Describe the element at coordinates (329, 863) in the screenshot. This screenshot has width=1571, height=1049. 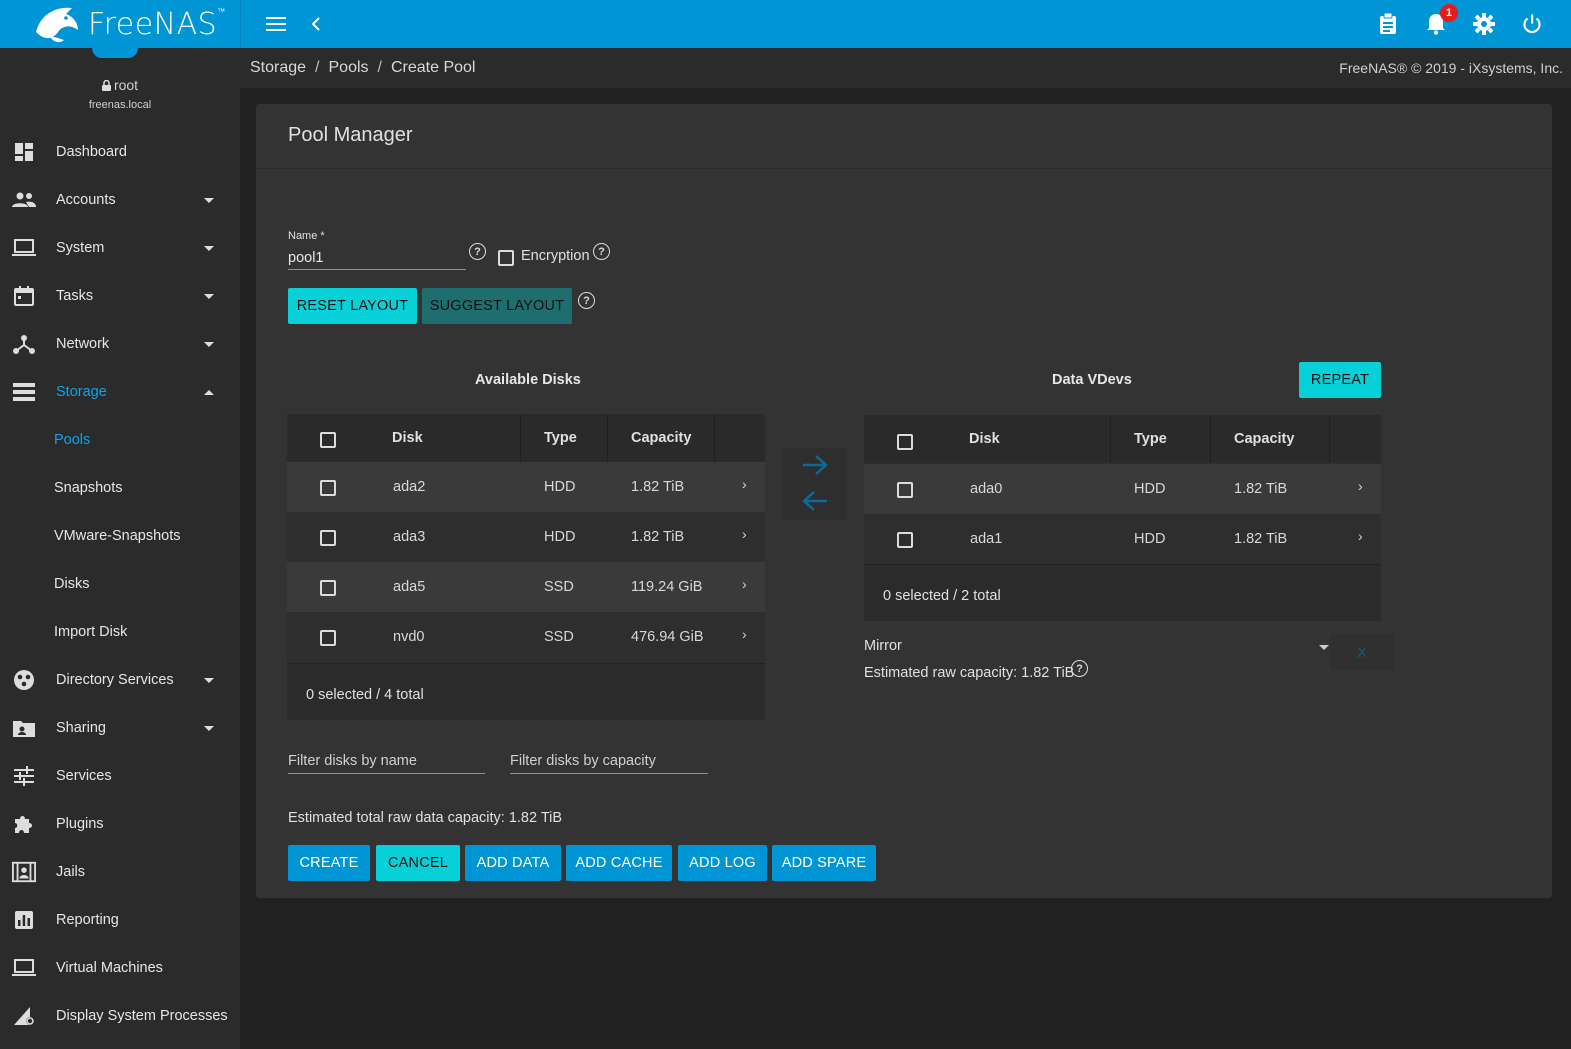
I see `create-button: CREATE` at that location.